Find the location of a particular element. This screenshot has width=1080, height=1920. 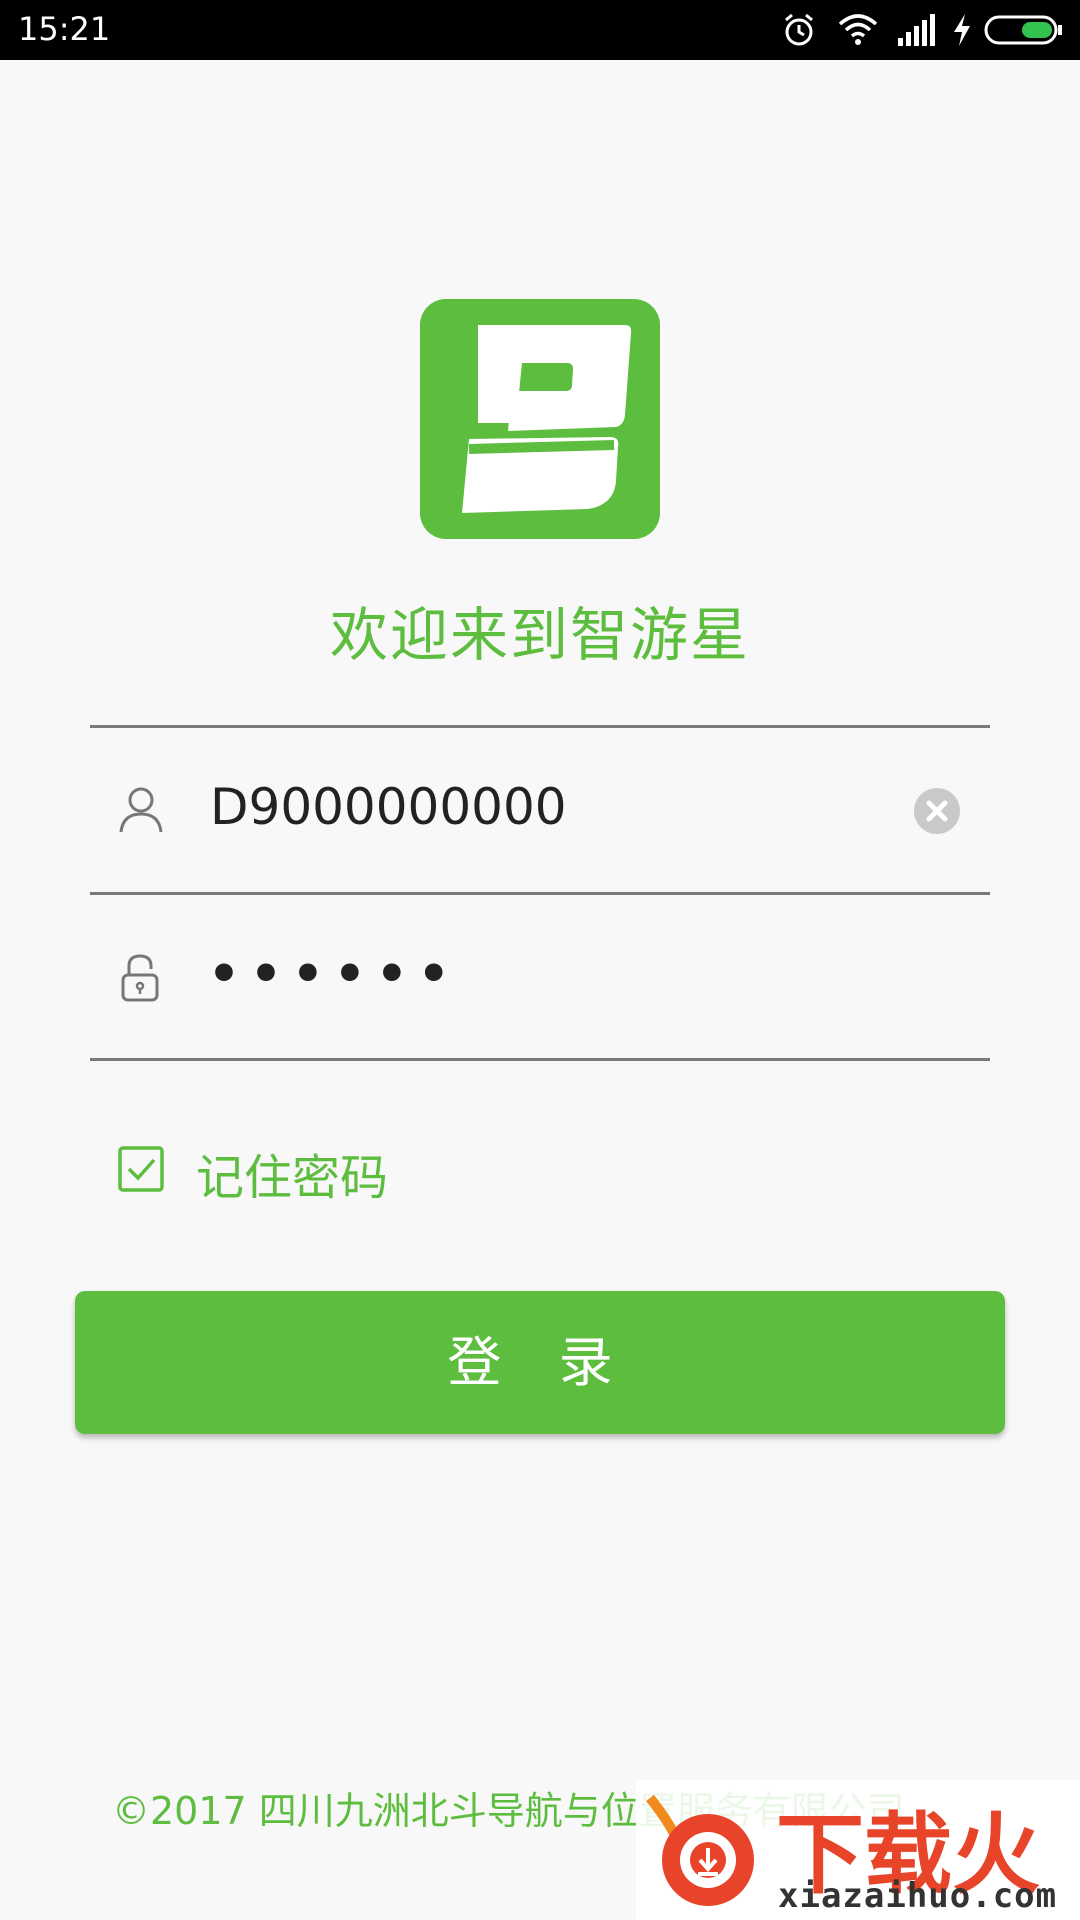

password-input: •••••• is located at coordinates (334, 974).